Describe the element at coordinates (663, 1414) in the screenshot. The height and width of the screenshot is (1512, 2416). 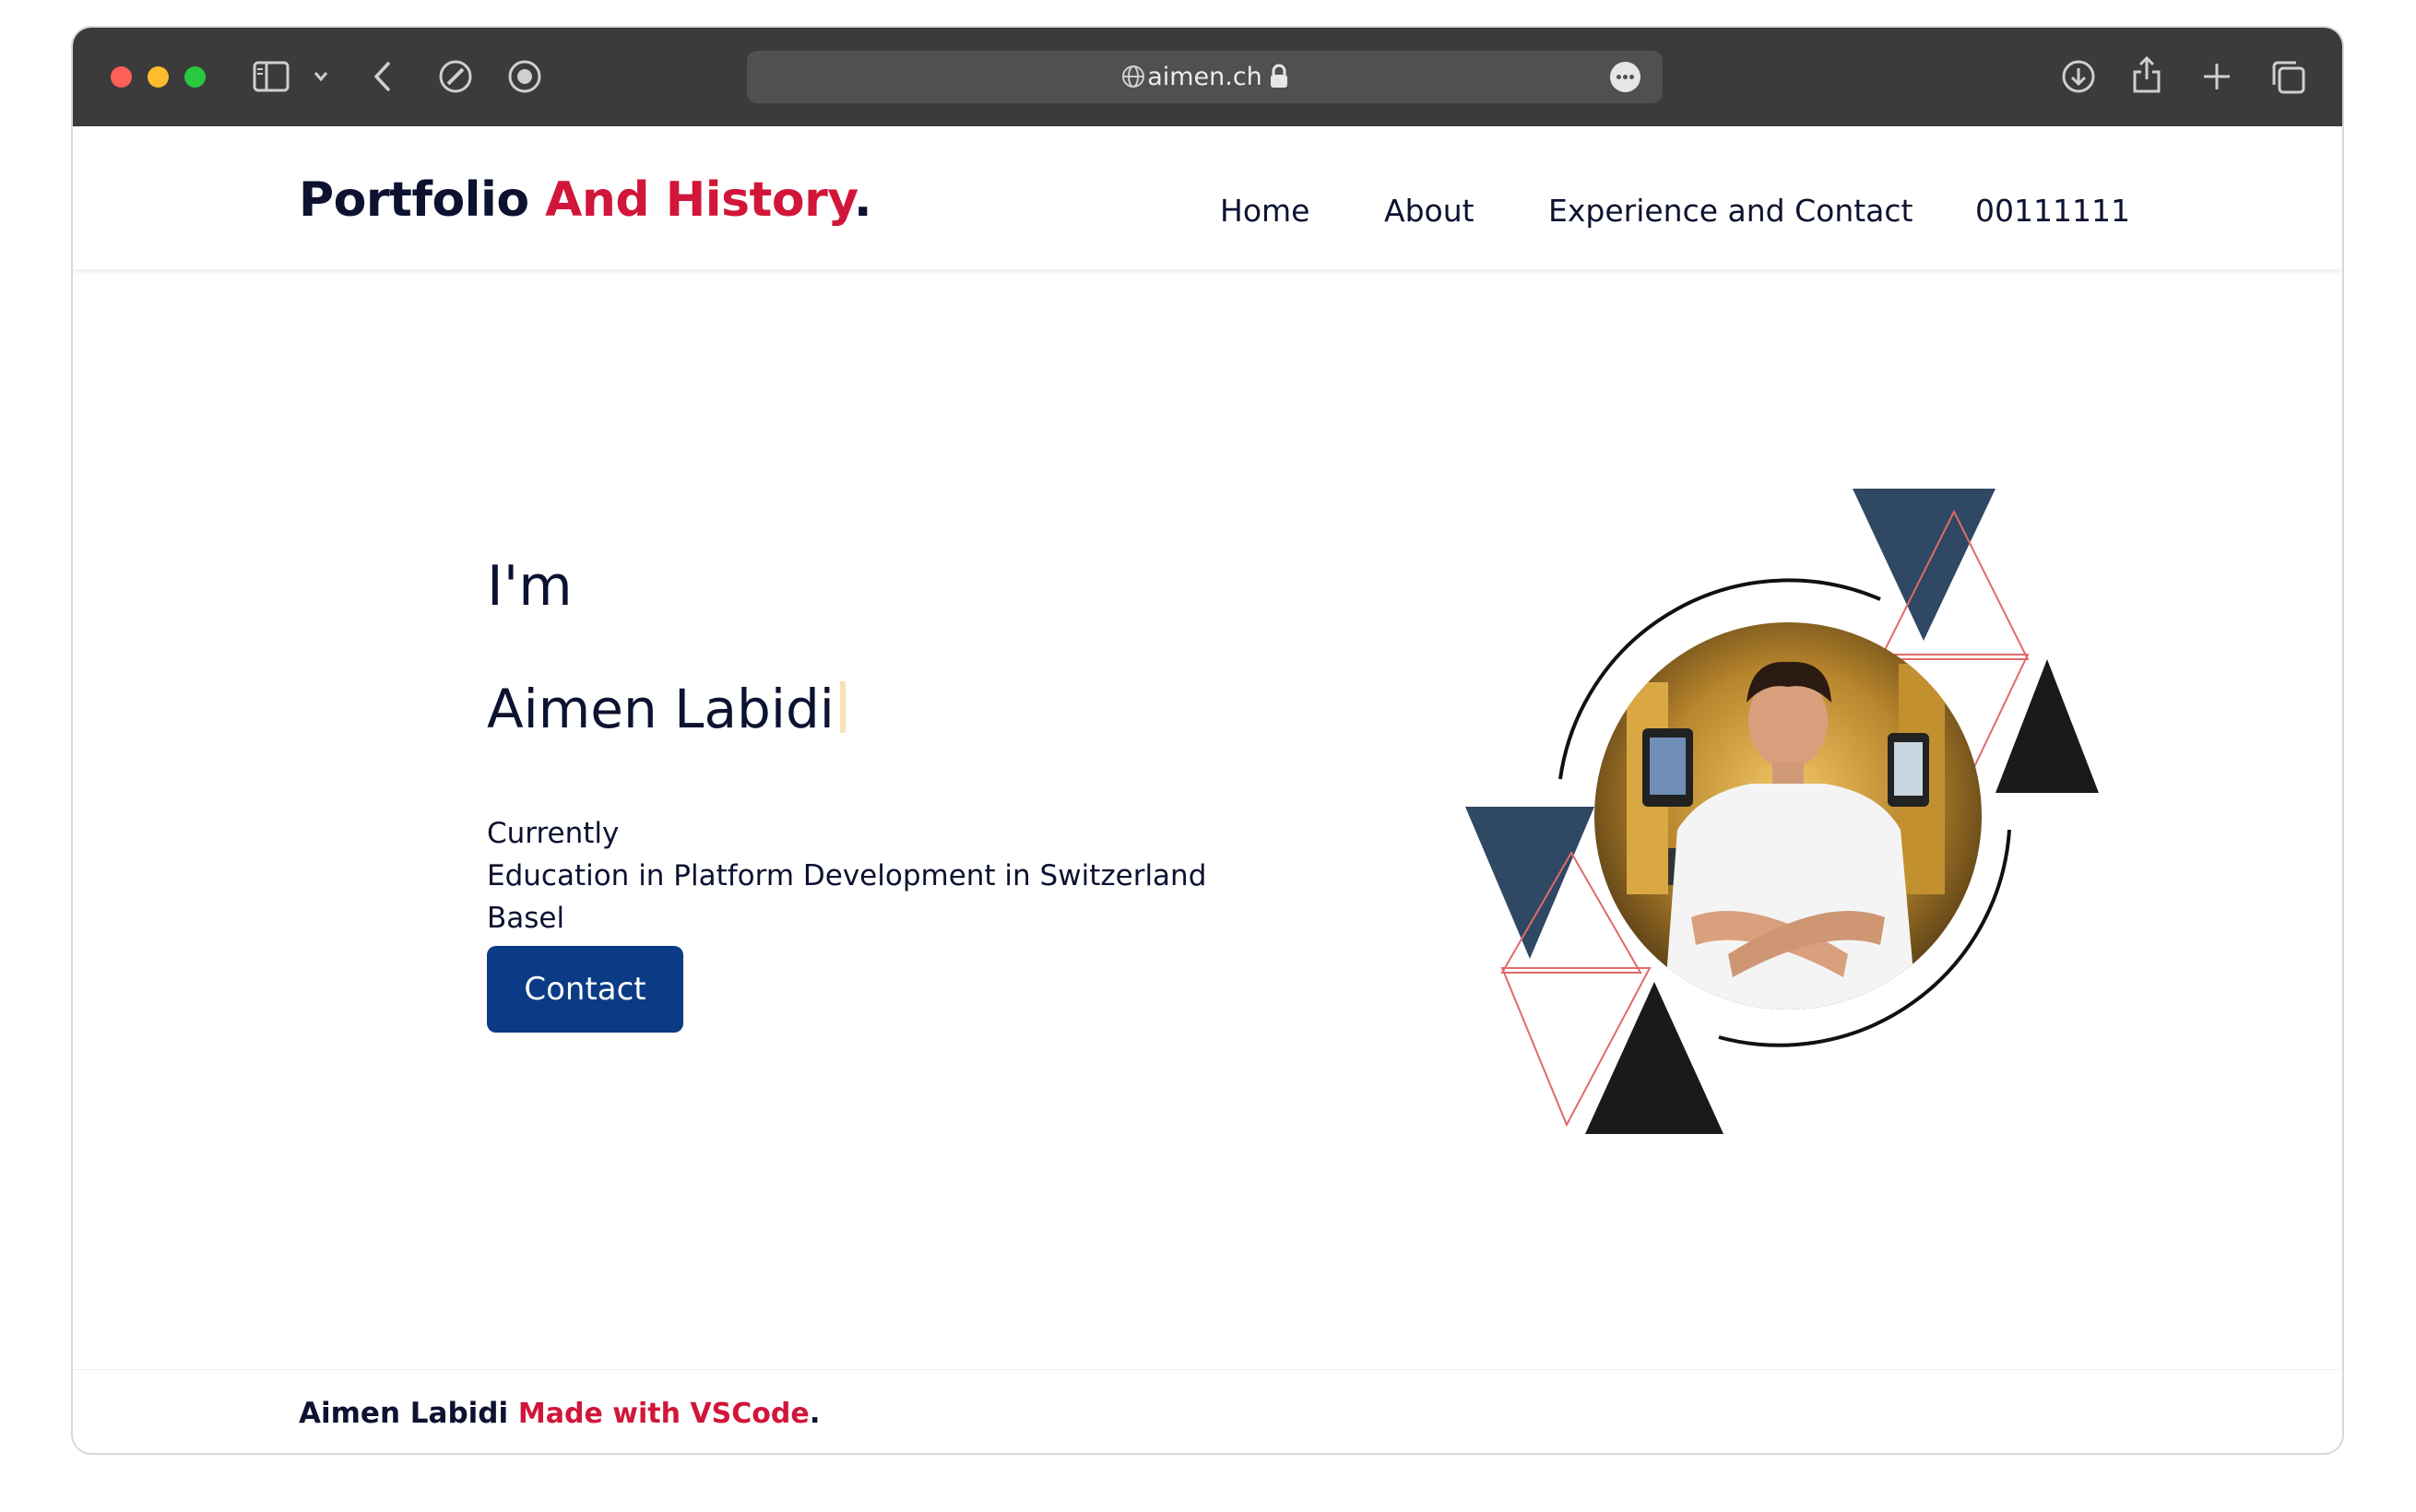
I see `footer-made-with: Made with VSCode` at that location.